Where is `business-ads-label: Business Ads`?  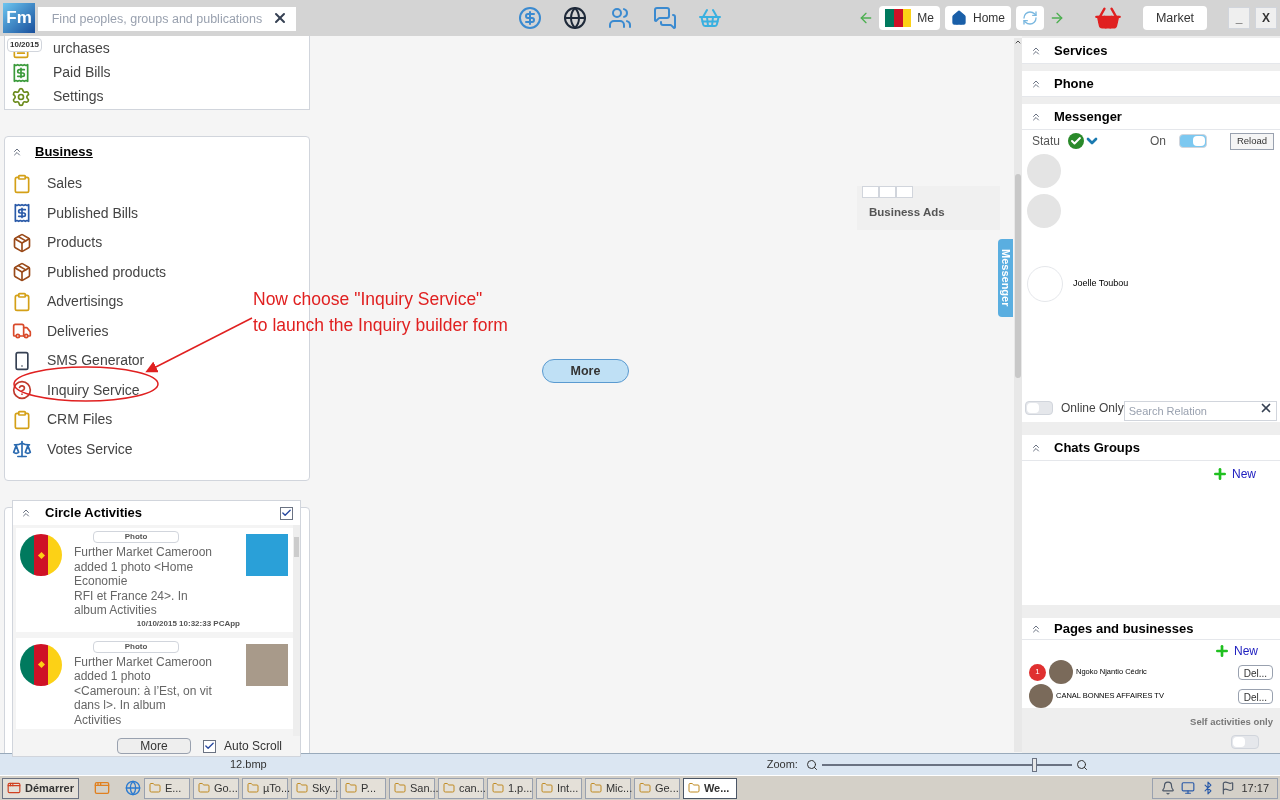 business-ads-label: Business Ads is located at coordinates (907, 212).